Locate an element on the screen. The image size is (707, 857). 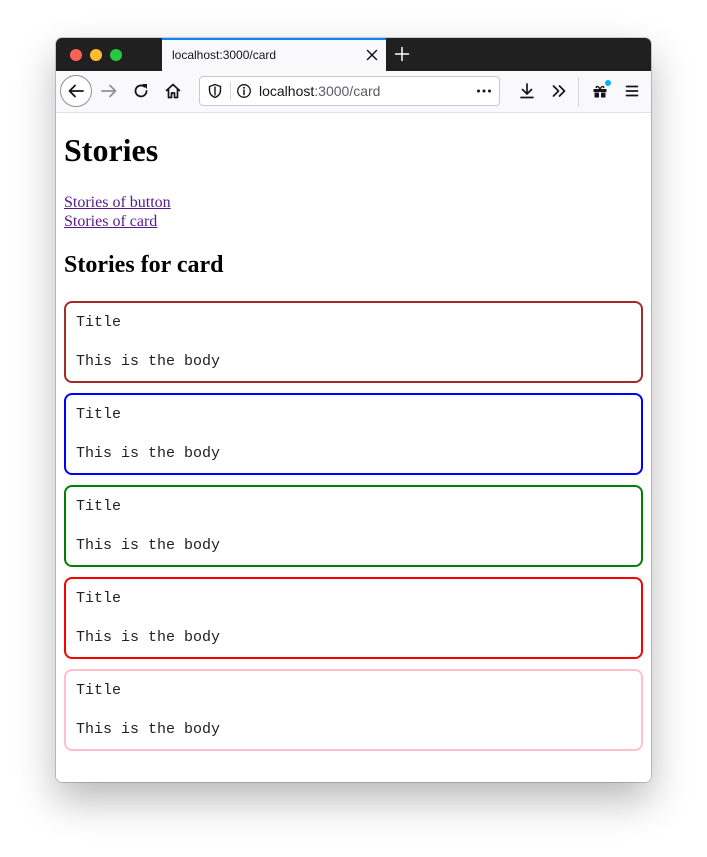
hamburger-menu-icon is located at coordinates (632, 91).